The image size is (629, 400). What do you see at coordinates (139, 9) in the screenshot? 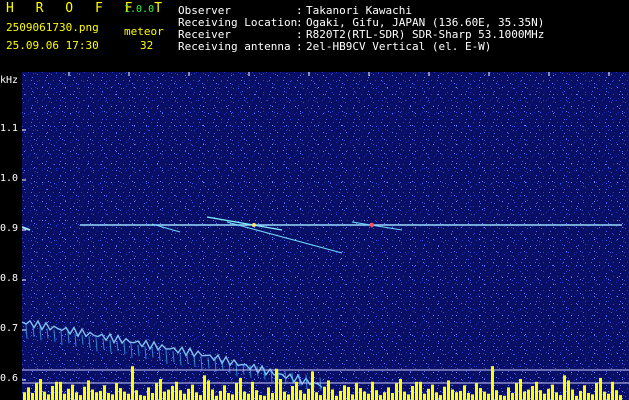
I see `app-version: 1.0.0` at bounding box center [139, 9].